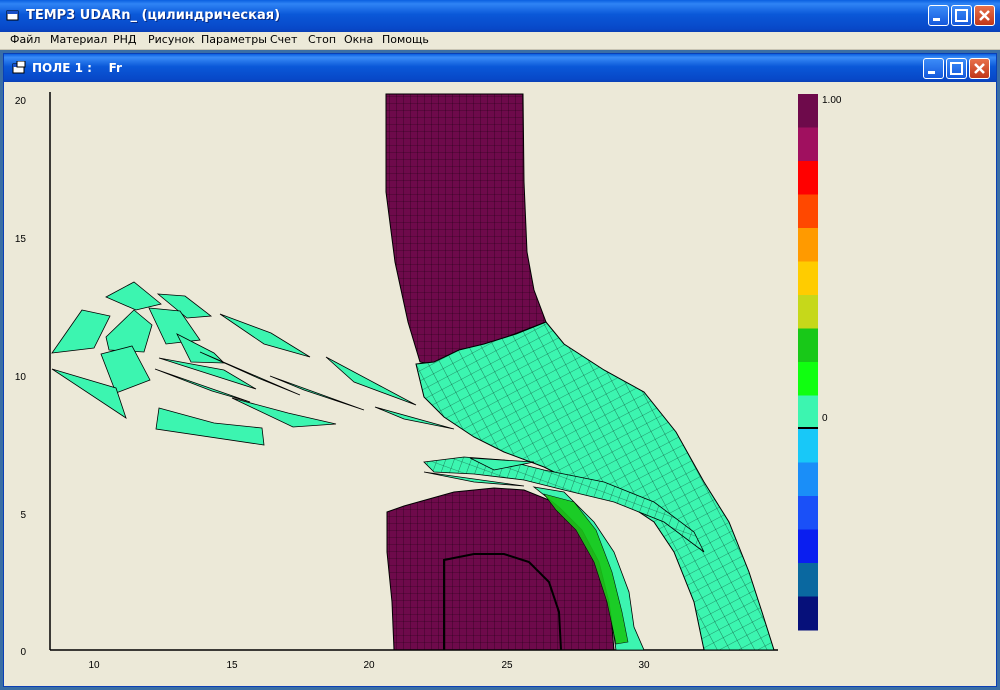 The image size is (1000, 690). I want to click on menu-stop: Стоп, so click(322, 39).